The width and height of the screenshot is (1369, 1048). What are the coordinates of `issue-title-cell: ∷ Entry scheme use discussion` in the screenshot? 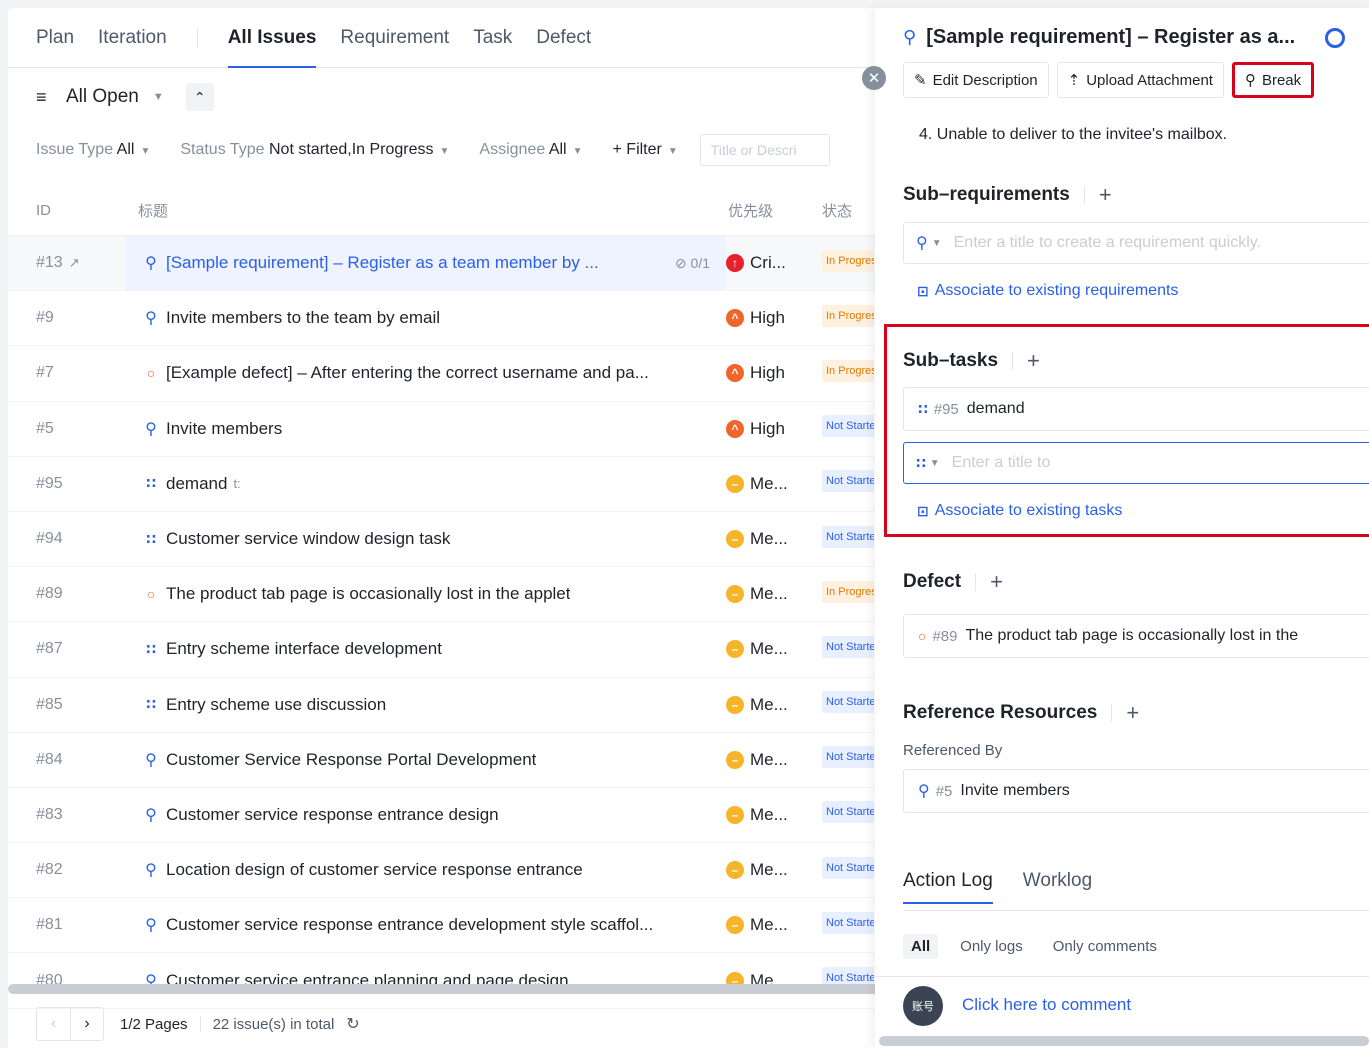 It's located at (426, 705).